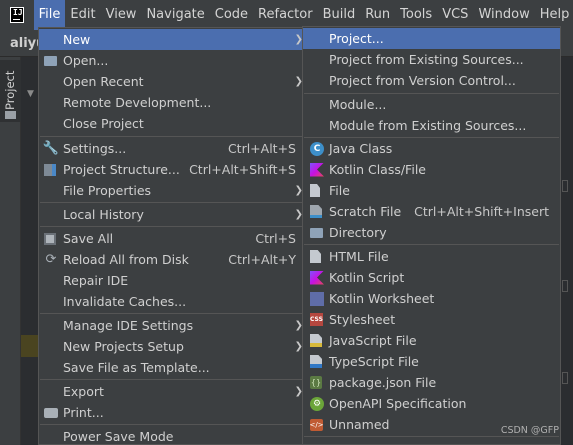 The width and height of the screenshot is (573, 445). What do you see at coordinates (373, 340) in the screenshot?
I see `menu-item-label: JavaScript File` at bounding box center [373, 340].